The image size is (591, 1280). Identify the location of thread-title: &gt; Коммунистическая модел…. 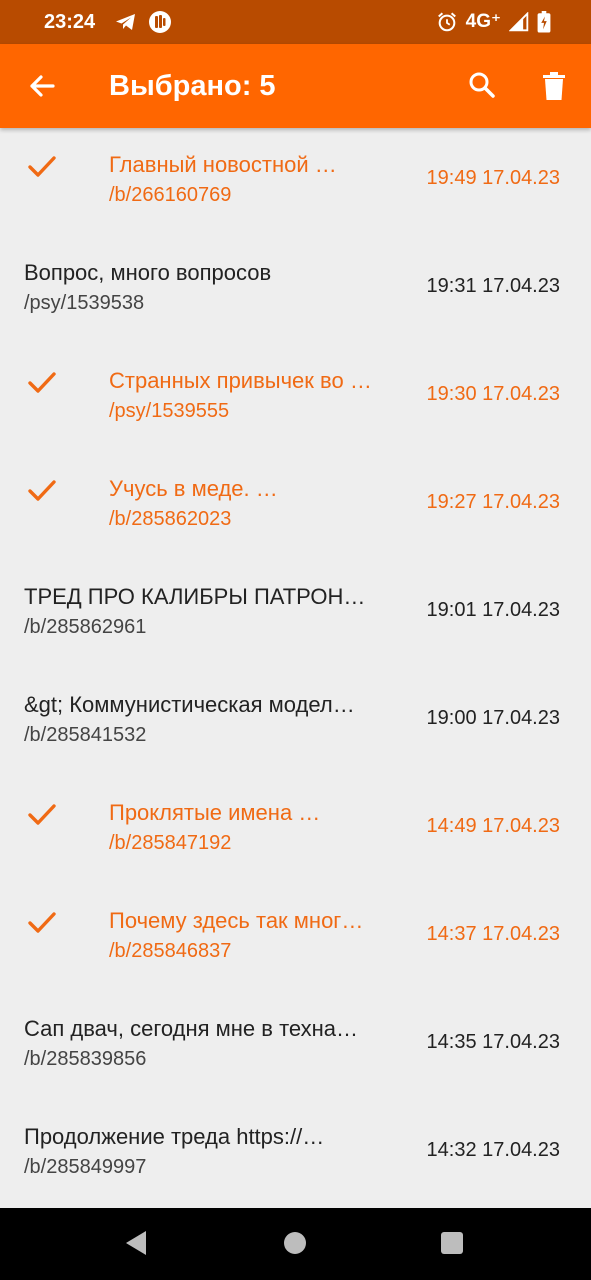
(189, 704).